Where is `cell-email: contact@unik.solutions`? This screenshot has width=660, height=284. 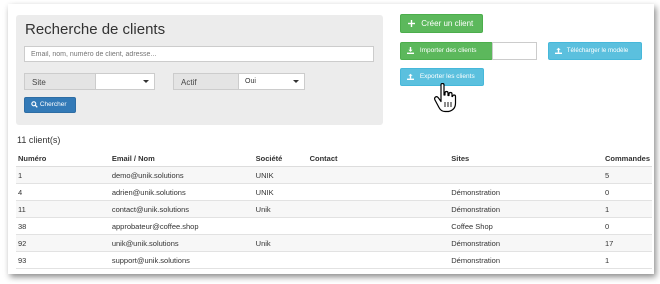
cell-email: contact@unik.solutions is located at coordinates (181, 209).